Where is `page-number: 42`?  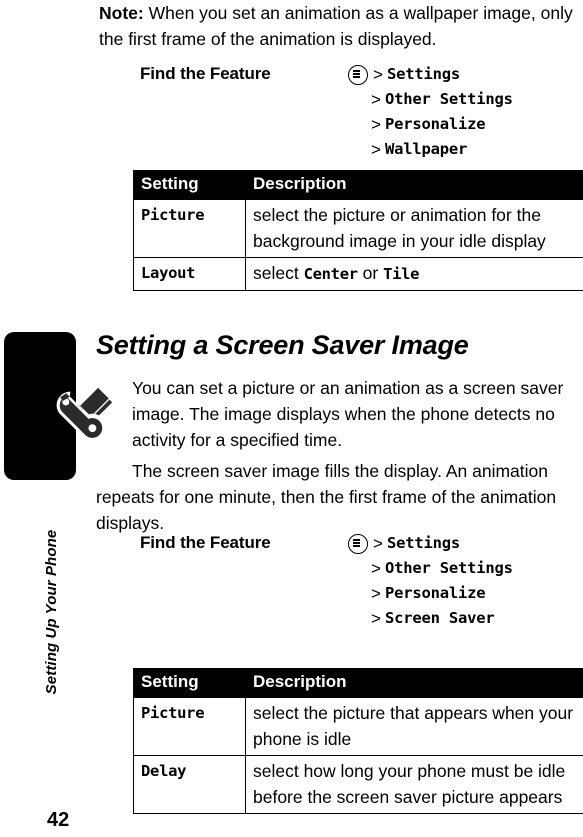
page-number: 42 is located at coordinates (58, 820).